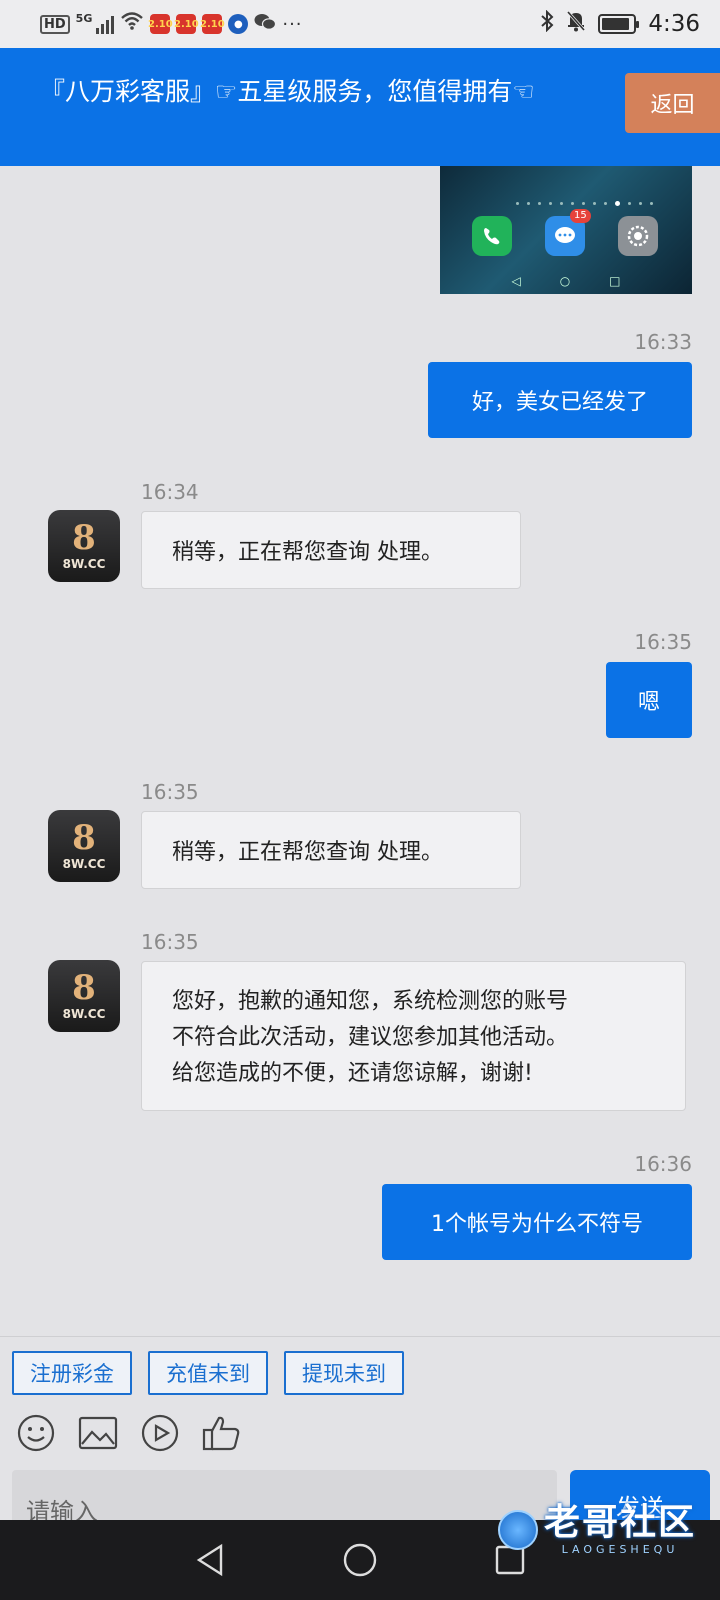 The image size is (720, 1600). I want to click on battery-icon, so click(619, 24).